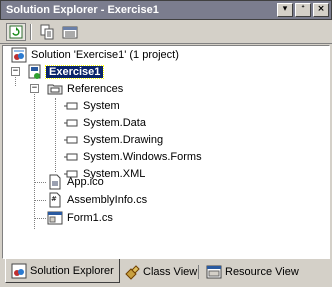  I want to click on reference-label: System.Windows.Forms, so click(142, 157).